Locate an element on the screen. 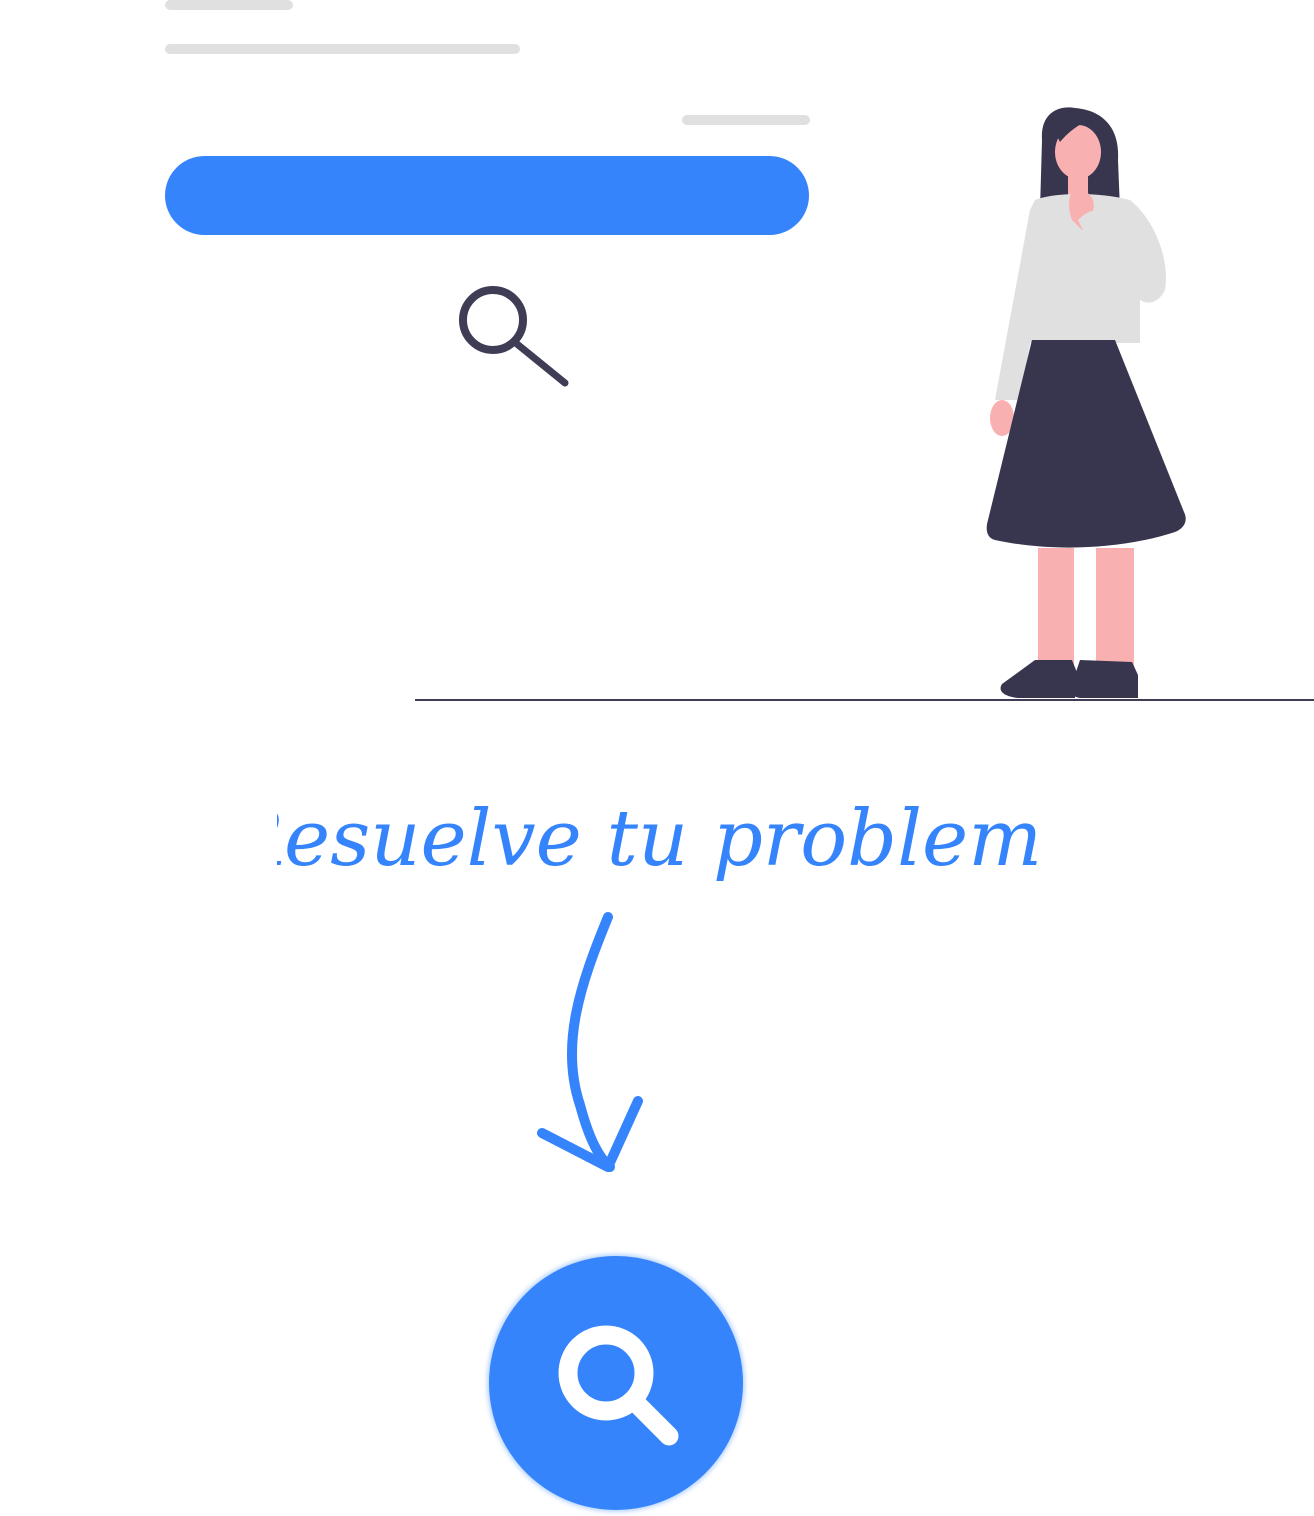 The image size is (1314, 1516). headline-text-svg: Resuelve tu problema is located at coordinates (657, 839).